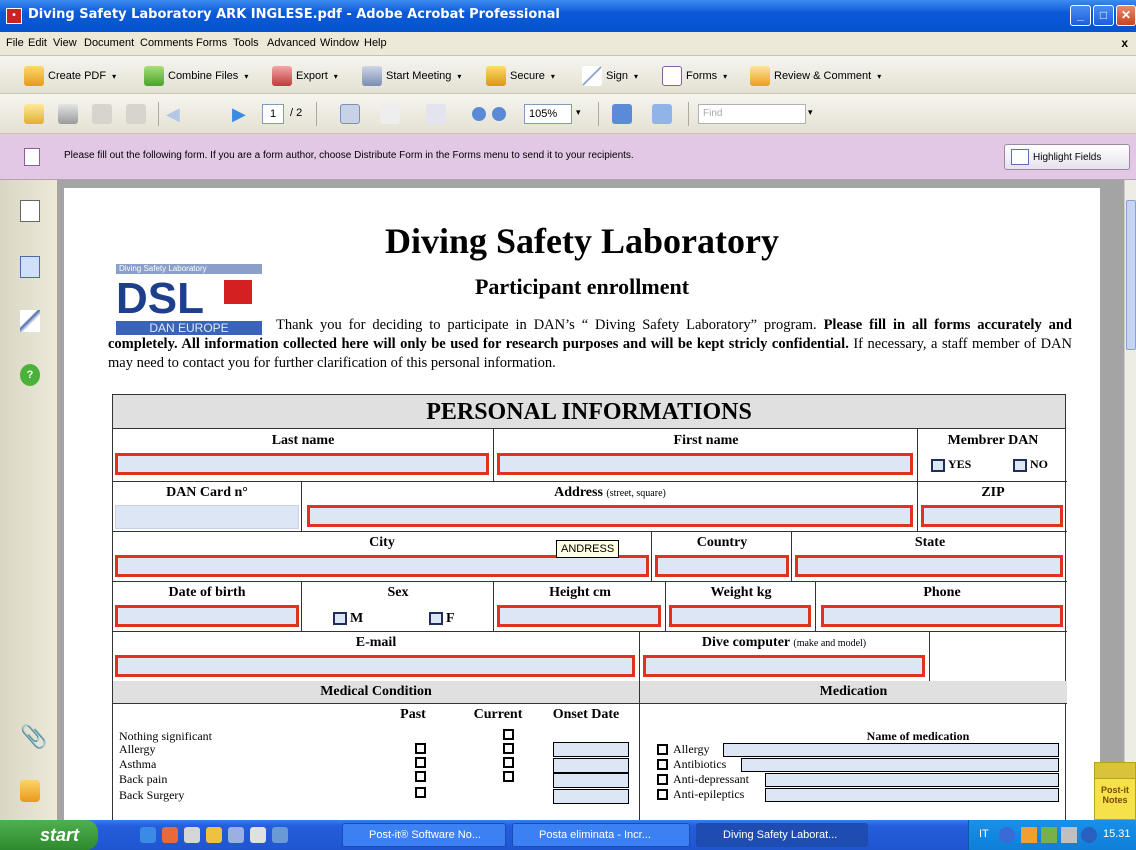 Image resolution: width=1136 pixels, height=850 pixels. What do you see at coordinates (305, 76) in the screenshot?
I see `export-button: Export ▾` at bounding box center [305, 76].